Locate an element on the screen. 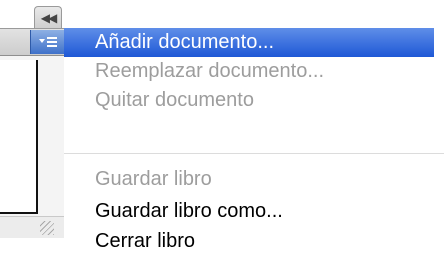 The height and width of the screenshot is (262, 444). palette-footer is located at coordinates (32, 227).